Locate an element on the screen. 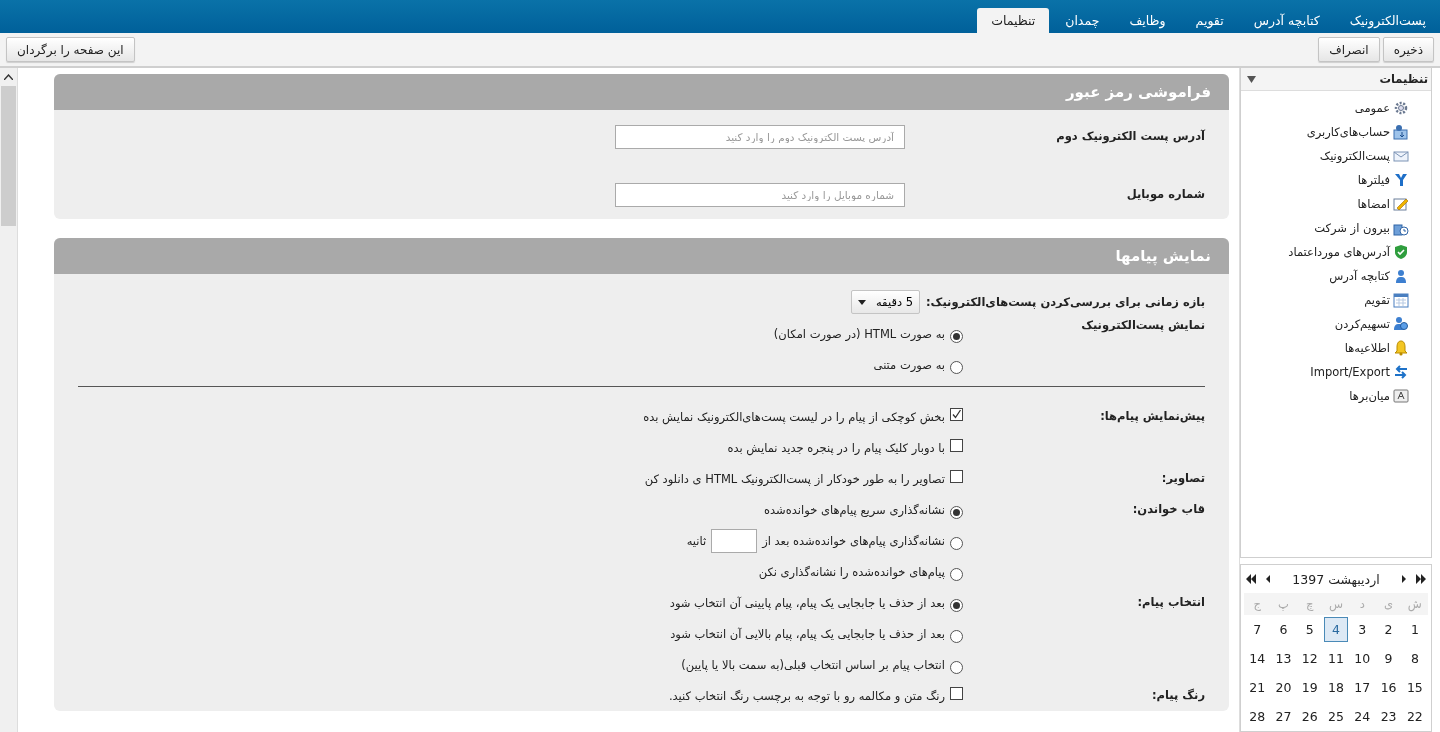 Image resolution: width=1440 pixels, height=732 pixels. collapse-icon is located at coordinates (1251, 79).